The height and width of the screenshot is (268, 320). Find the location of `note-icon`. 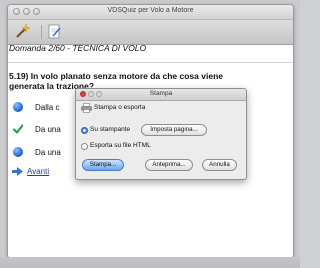

note-icon is located at coordinates (54, 31).